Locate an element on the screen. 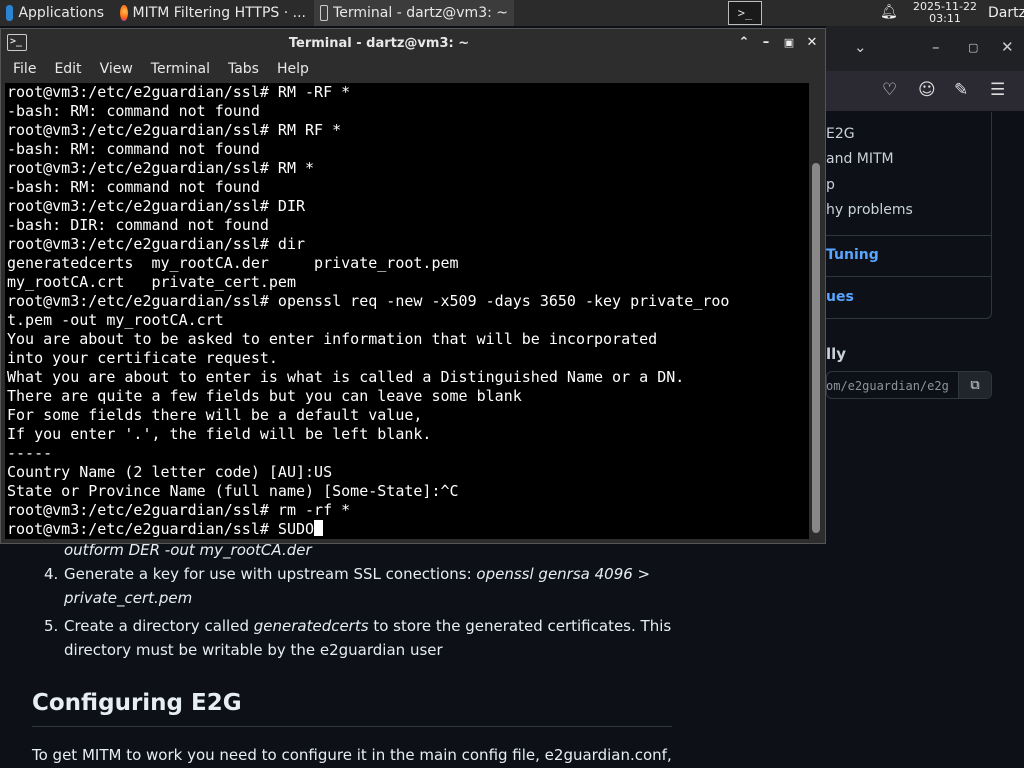  menu-tabs: Tabs is located at coordinates (243, 69).